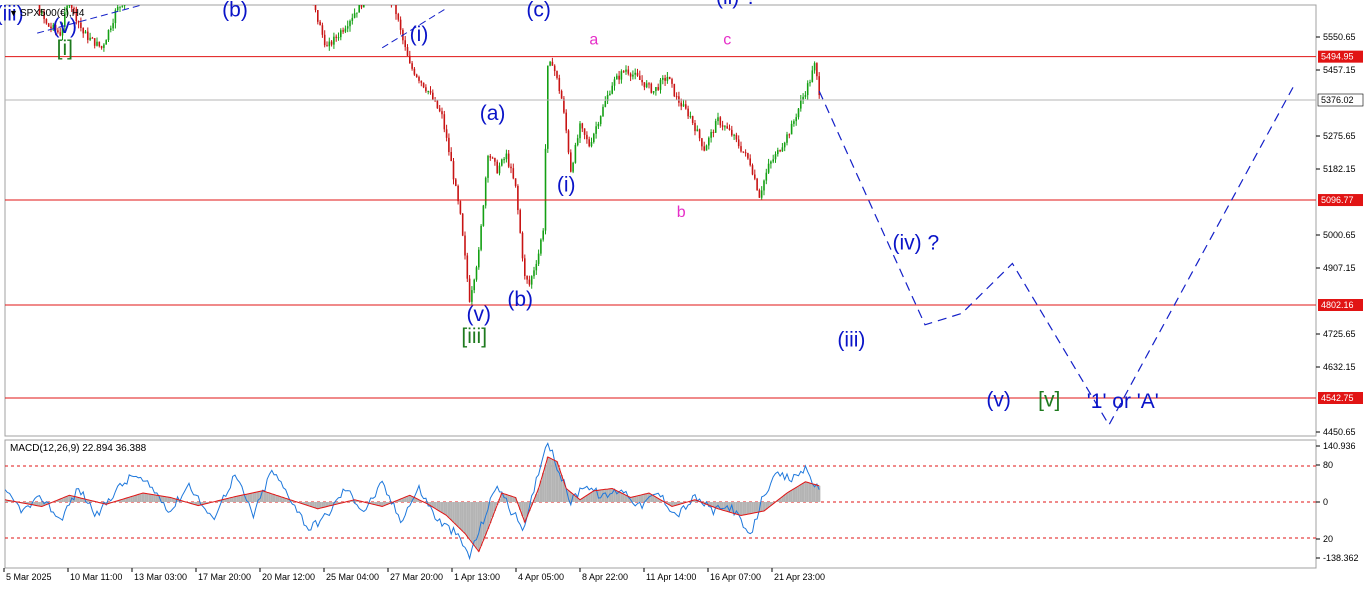 Image resolution: width=1366 pixels, height=593 pixels. Describe the element at coordinates (1337, 100) in the screenshot. I see `current-price-label: 5376.02` at that location.